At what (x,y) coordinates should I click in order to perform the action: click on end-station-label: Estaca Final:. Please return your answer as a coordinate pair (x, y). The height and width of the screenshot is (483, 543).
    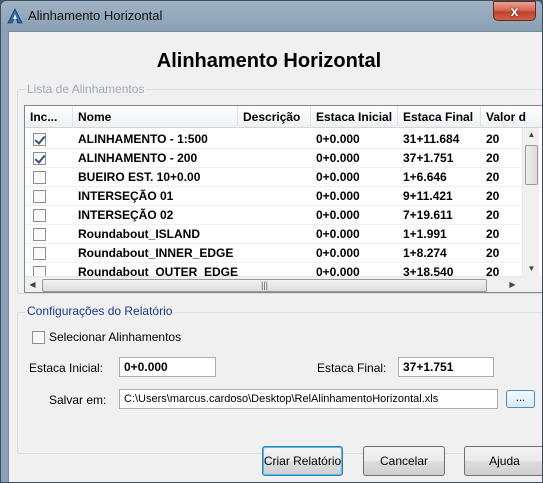
    Looking at the image, I should click on (352, 368).